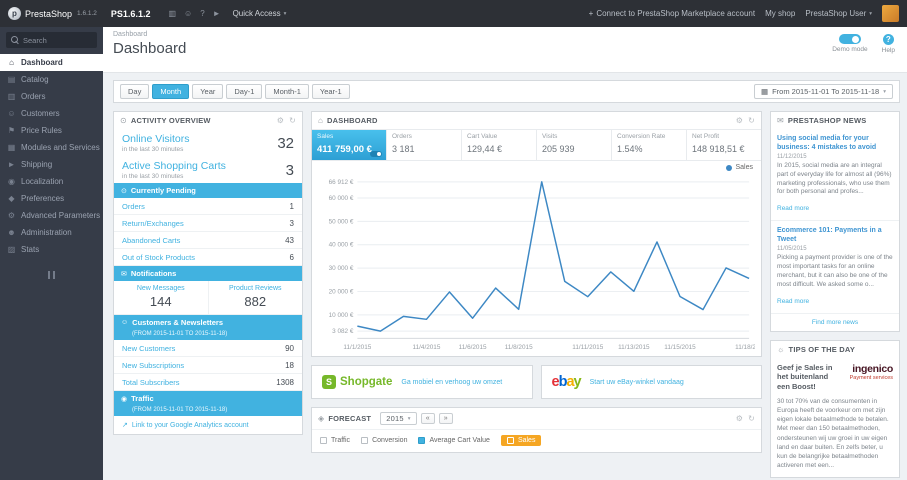 The width and height of the screenshot is (907, 480). I want to click on kpi-label: Conversion Rate, so click(641, 136).